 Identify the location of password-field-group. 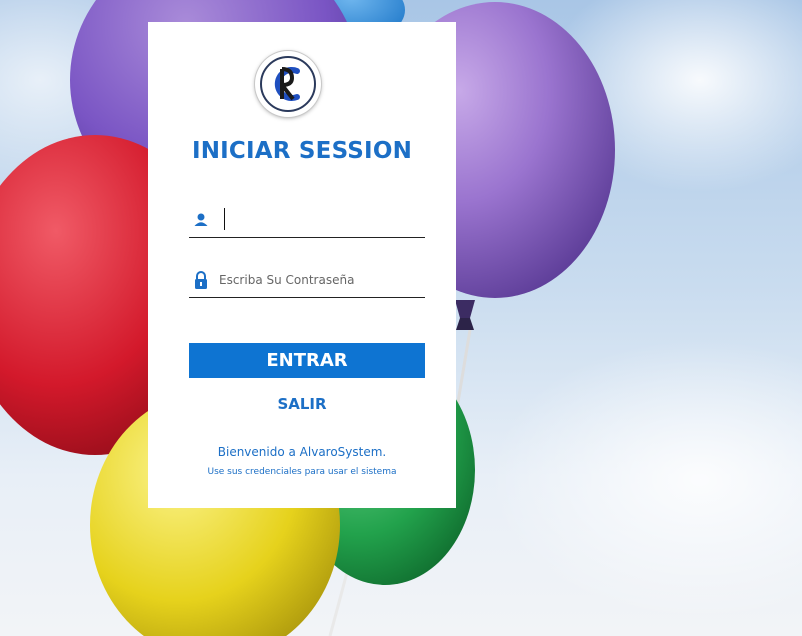
(307, 280).